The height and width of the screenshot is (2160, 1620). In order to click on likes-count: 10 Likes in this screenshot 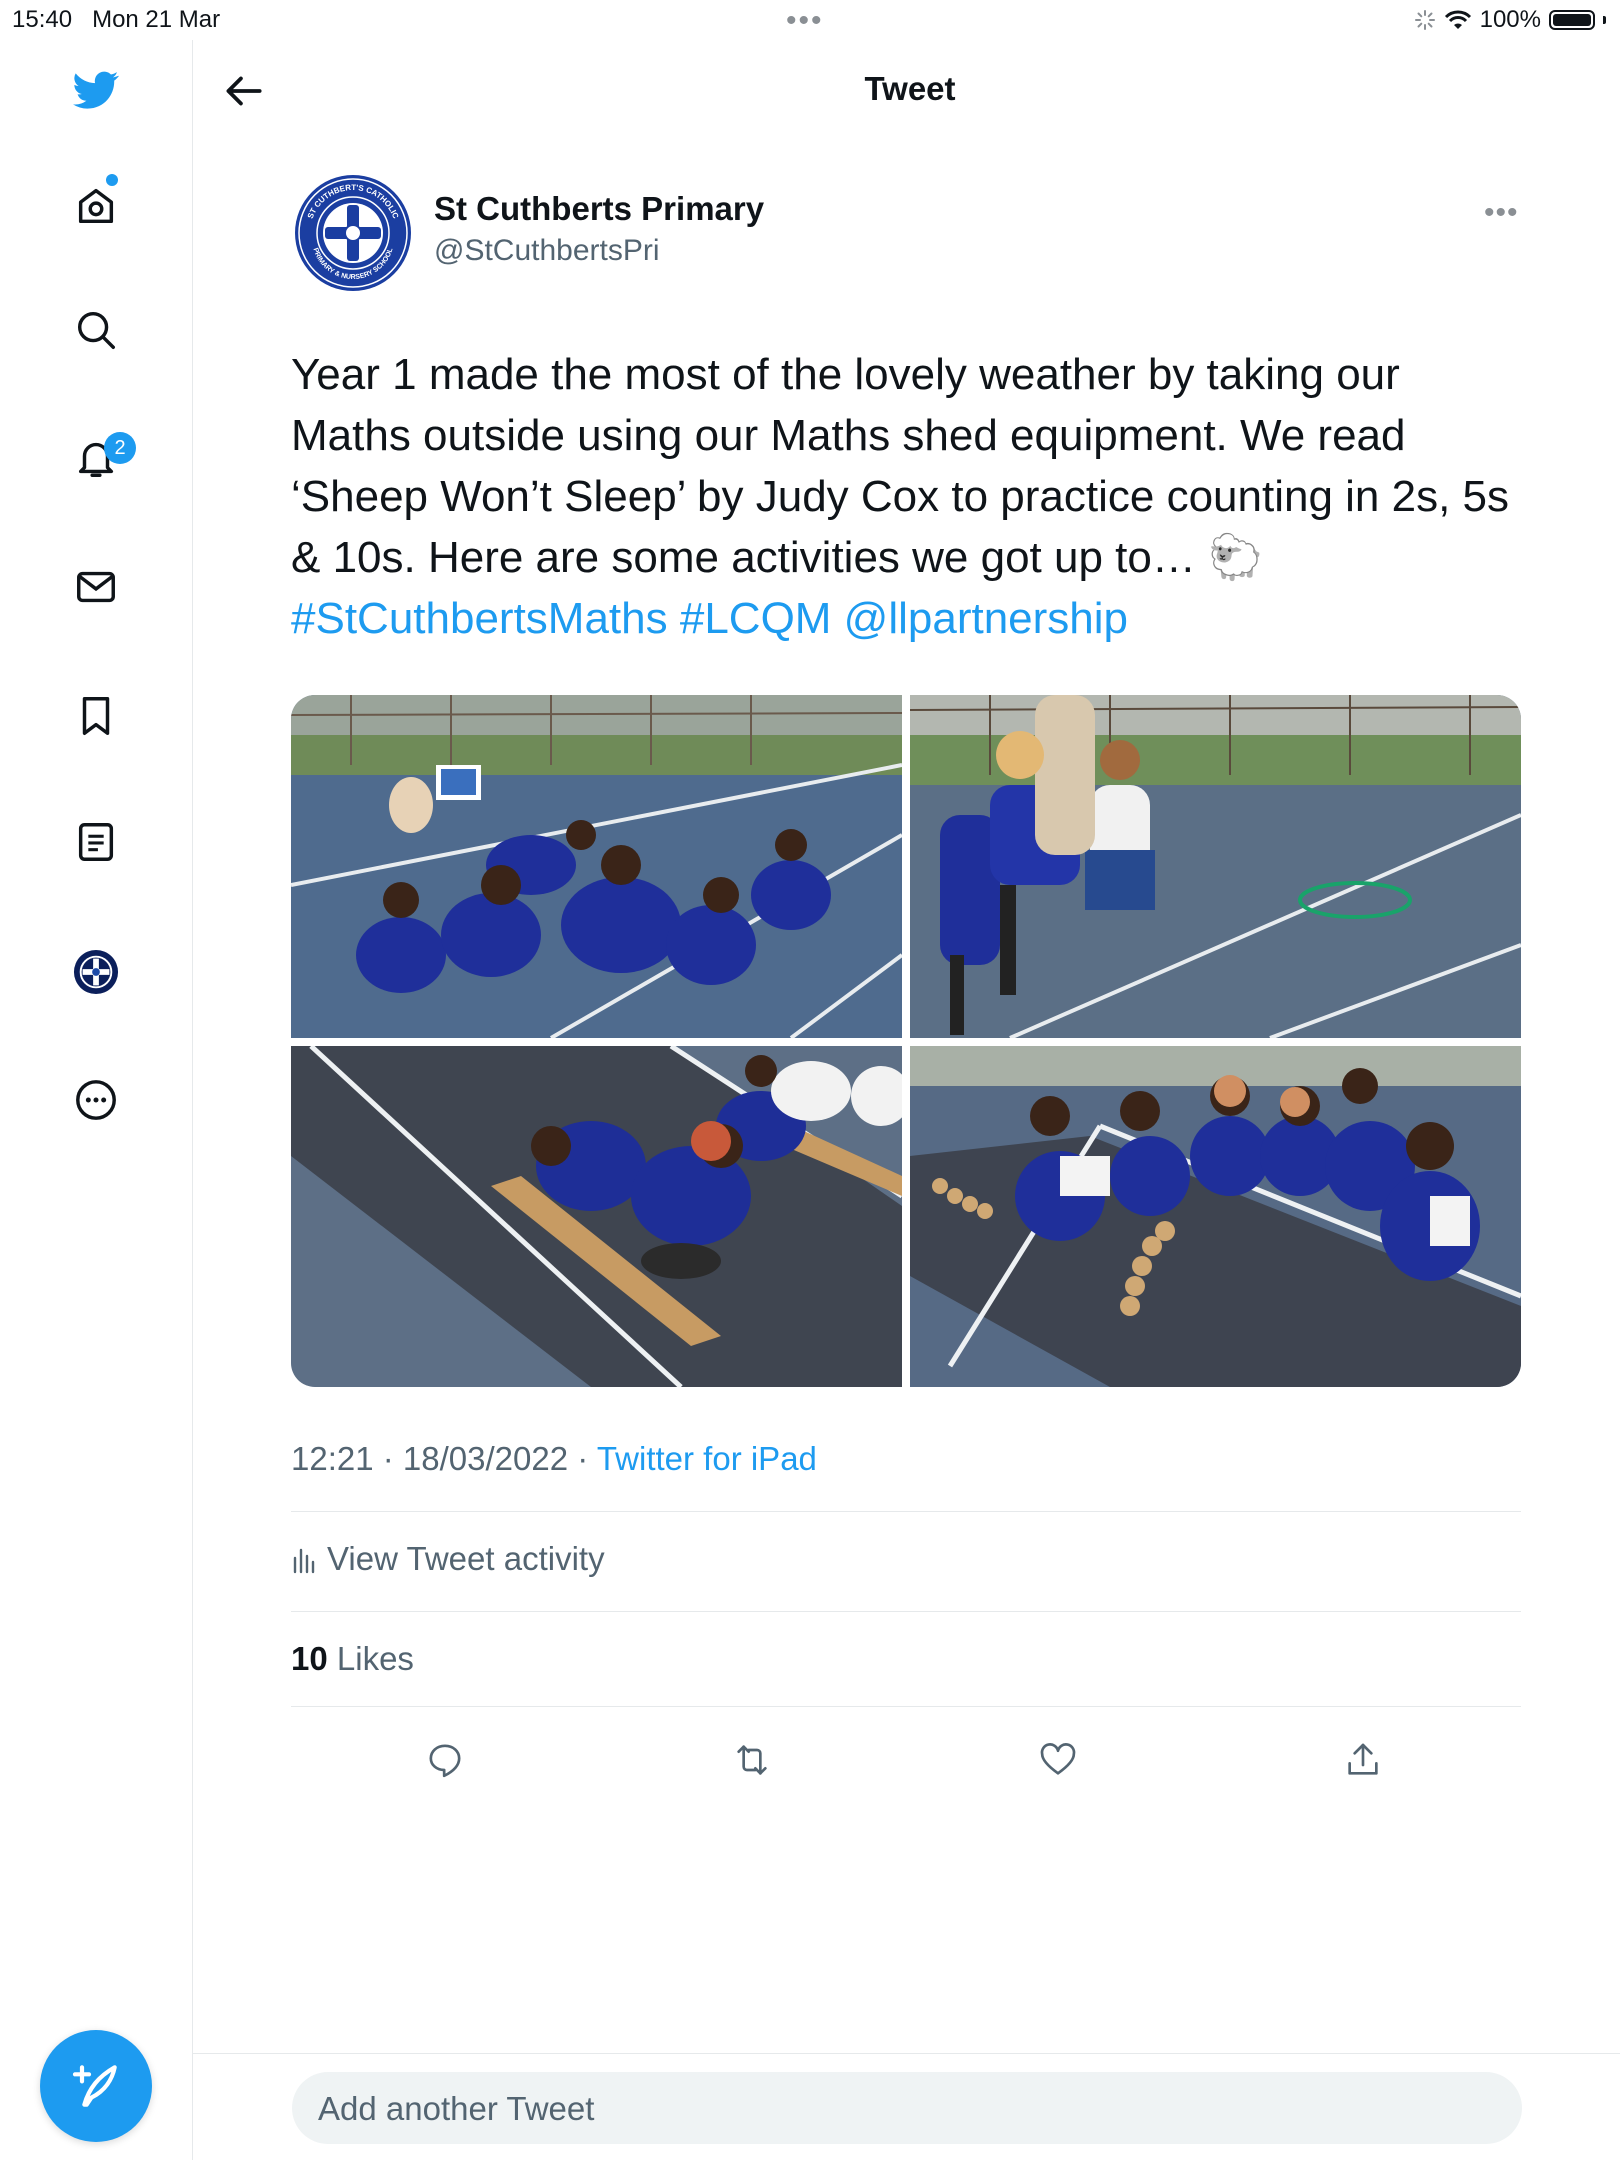, I will do `click(352, 1659)`.